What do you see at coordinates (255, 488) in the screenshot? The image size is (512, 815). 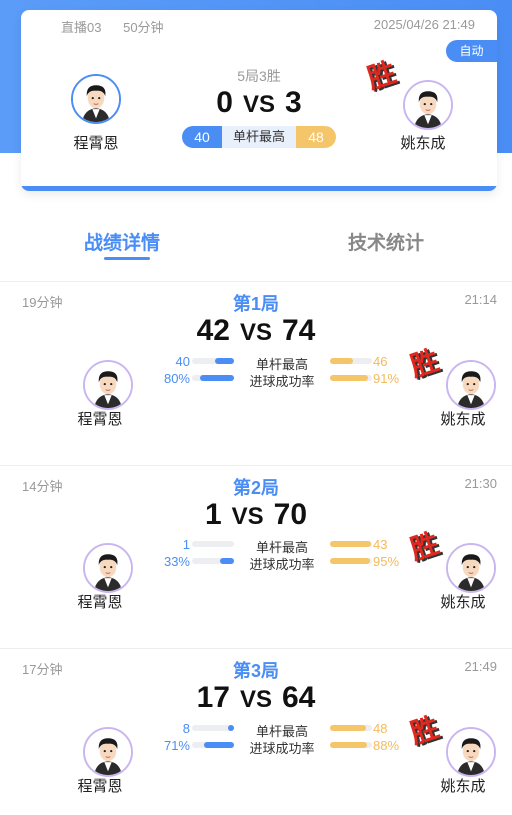 I see `round-title: 第2局` at bounding box center [255, 488].